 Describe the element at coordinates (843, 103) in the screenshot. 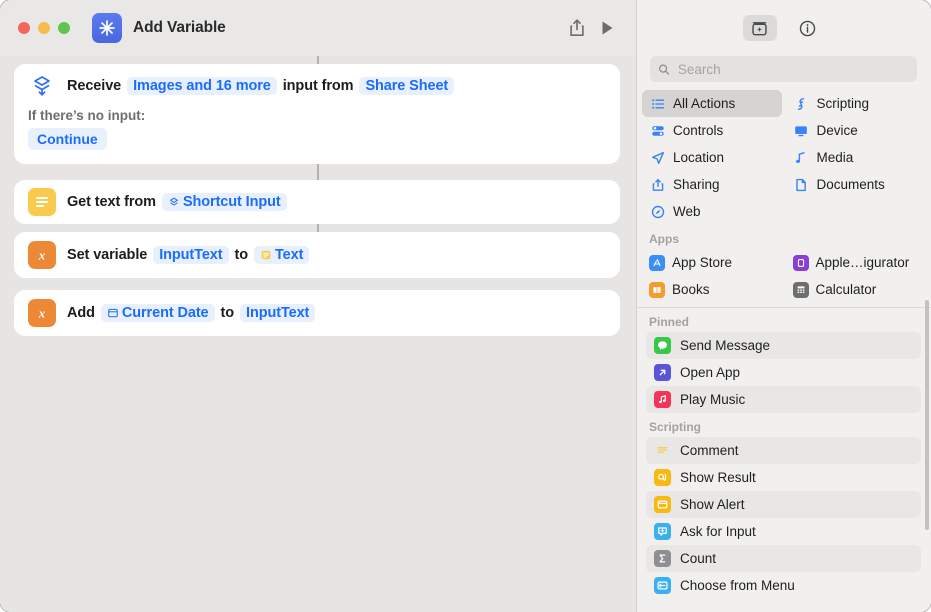

I see `category-label: Scripting` at that location.